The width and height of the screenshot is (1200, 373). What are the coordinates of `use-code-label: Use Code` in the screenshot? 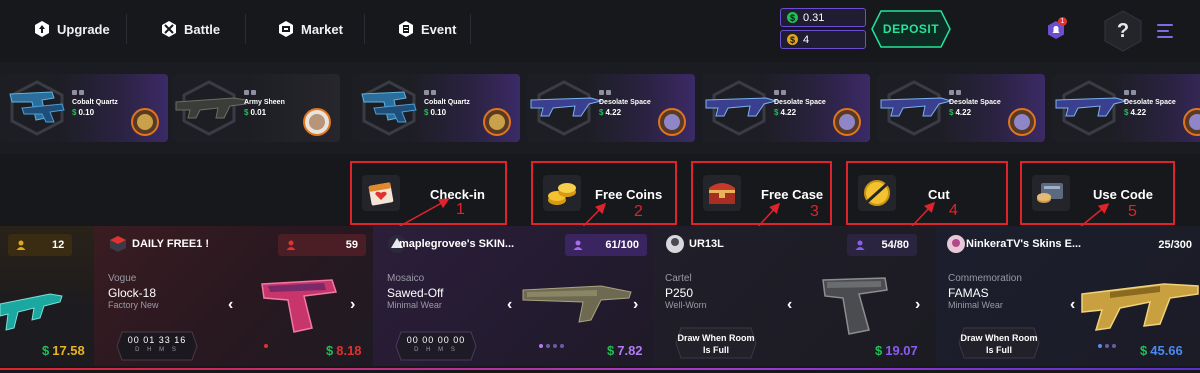 It's located at (1123, 194).